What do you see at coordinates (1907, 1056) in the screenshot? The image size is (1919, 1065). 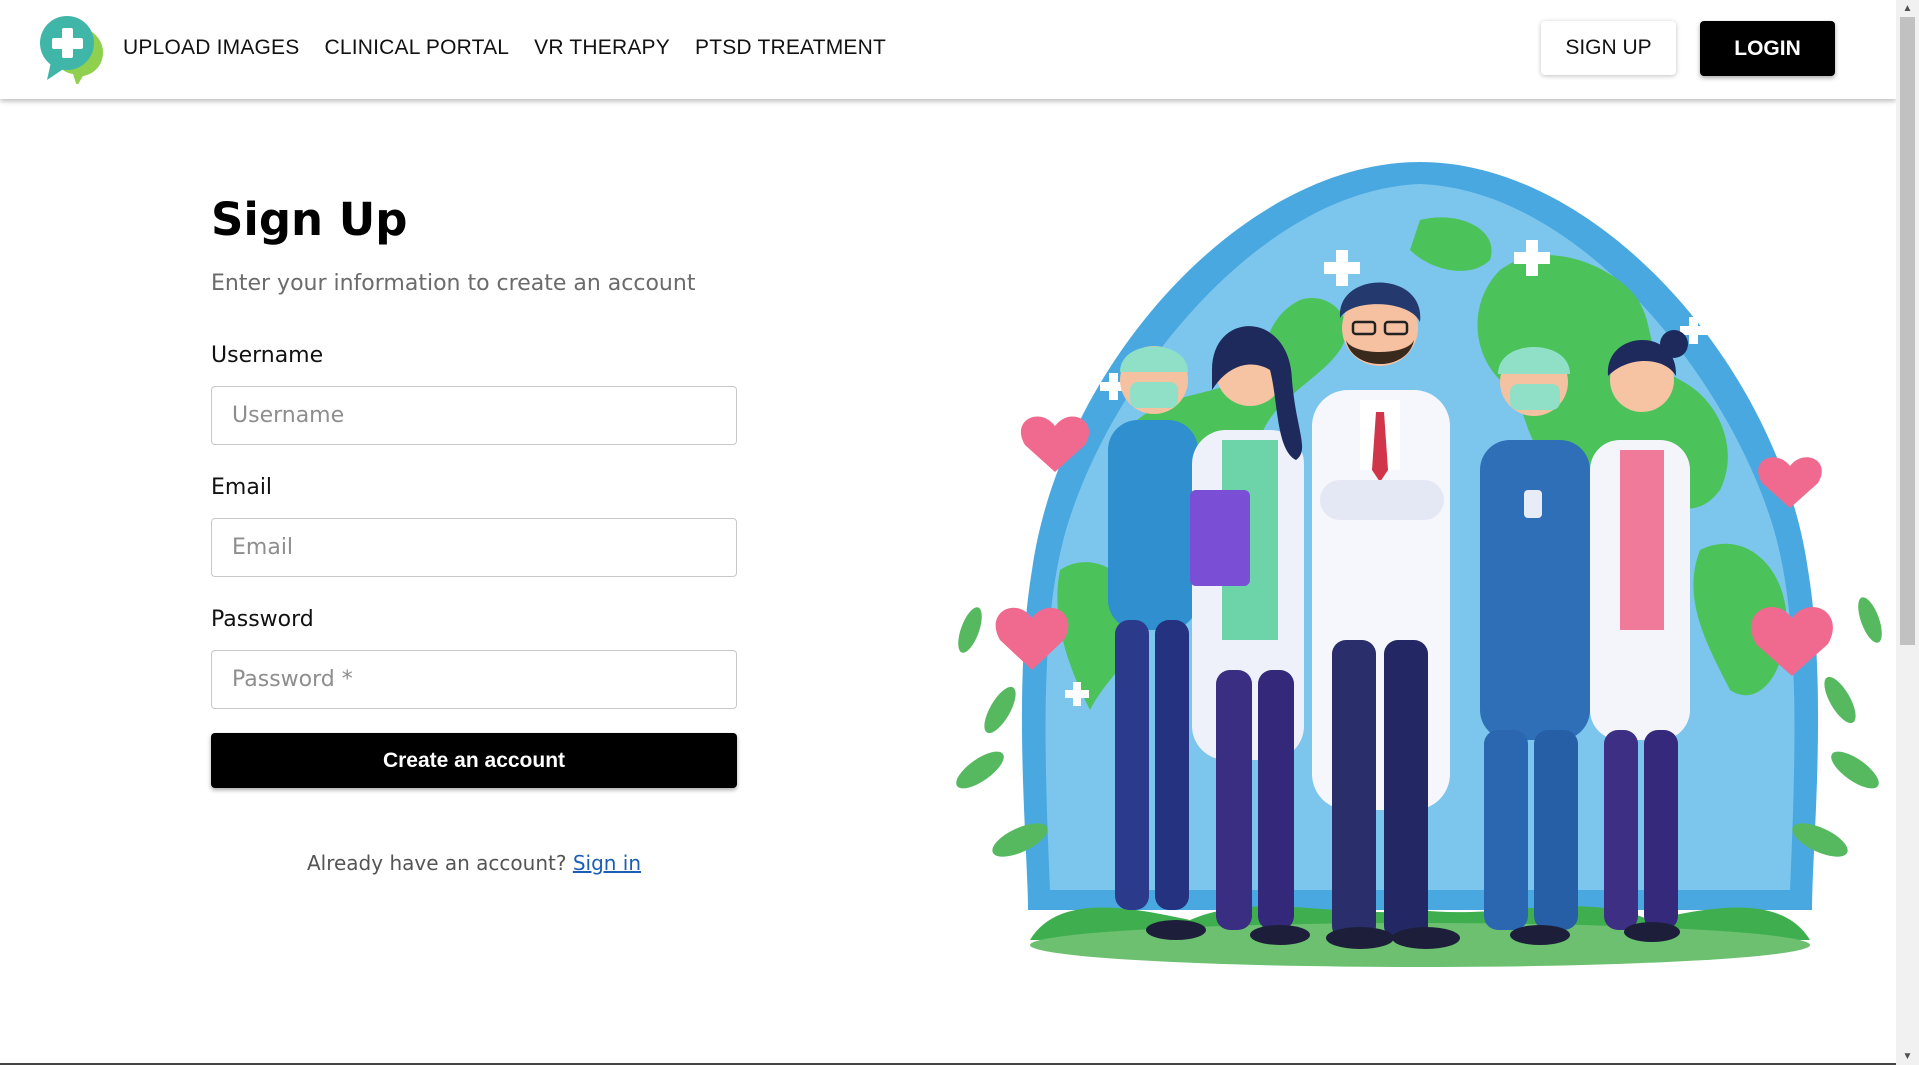 I see `scroll-down-arrow-icon: ▼` at bounding box center [1907, 1056].